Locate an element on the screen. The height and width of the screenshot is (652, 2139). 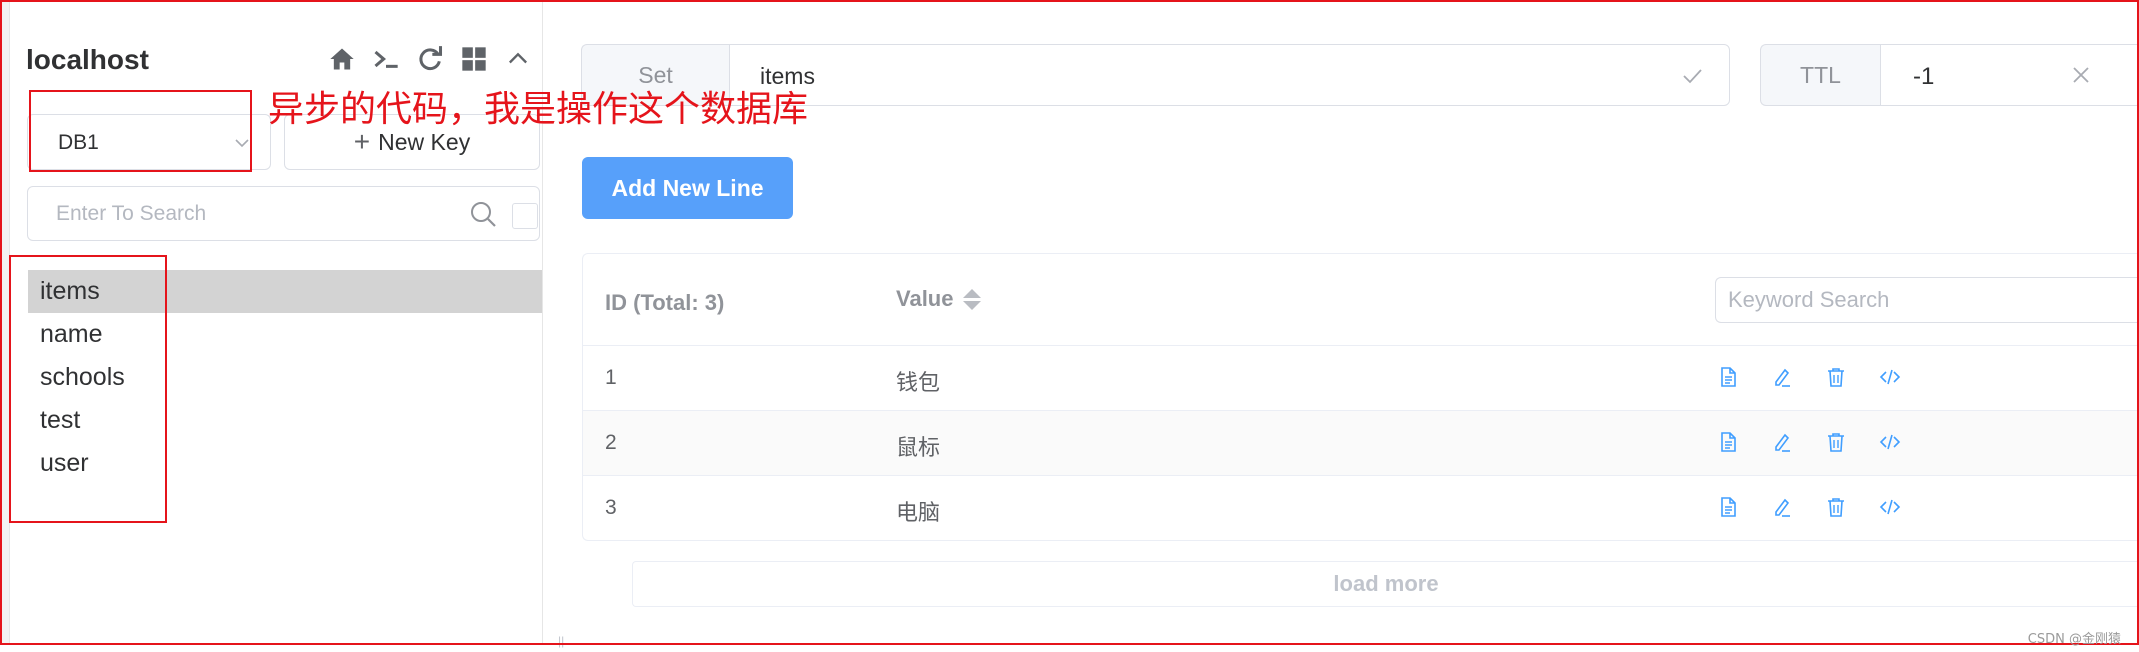
table-row: 2 鼠标 is located at coordinates (1361, 443).